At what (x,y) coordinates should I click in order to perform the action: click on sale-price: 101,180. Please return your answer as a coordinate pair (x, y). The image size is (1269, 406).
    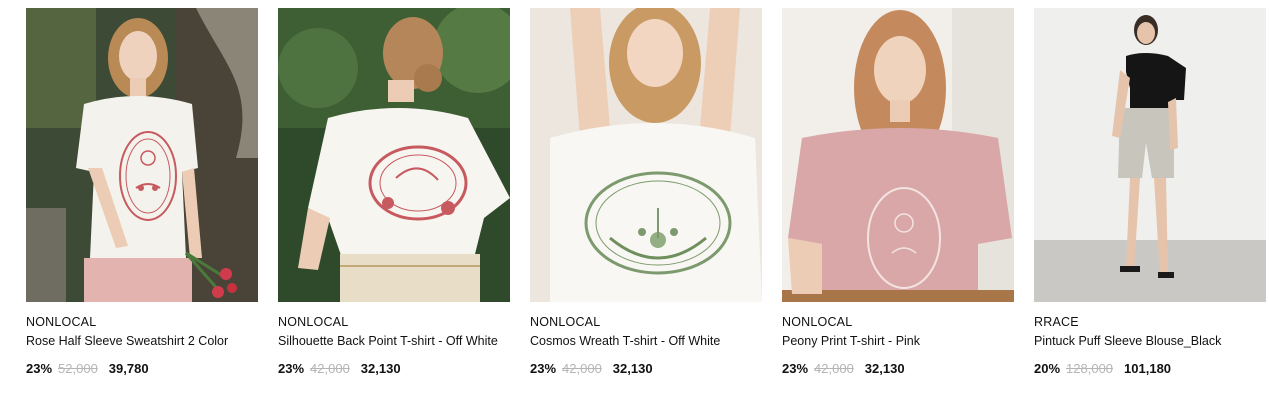
    Looking at the image, I should click on (1148, 368).